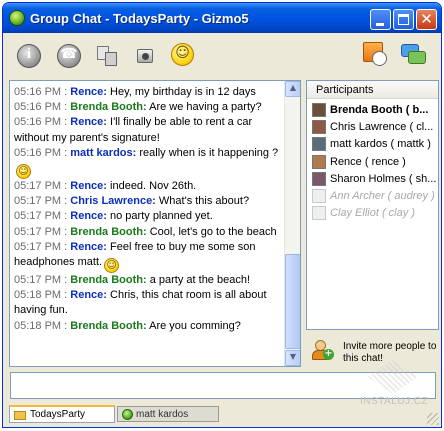  Describe the element at coordinates (292, 223) in the screenshot. I see `transcript-scrollbar: ▲ ▼` at that location.